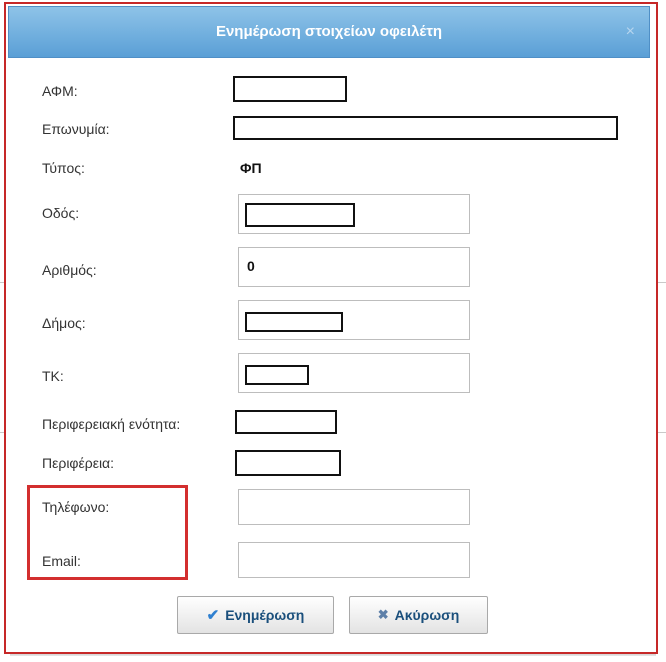 Image resolution: width=666 pixels, height=662 pixels. What do you see at coordinates (251, 266) in the screenshot?
I see `number-value: 0` at bounding box center [251, 266].